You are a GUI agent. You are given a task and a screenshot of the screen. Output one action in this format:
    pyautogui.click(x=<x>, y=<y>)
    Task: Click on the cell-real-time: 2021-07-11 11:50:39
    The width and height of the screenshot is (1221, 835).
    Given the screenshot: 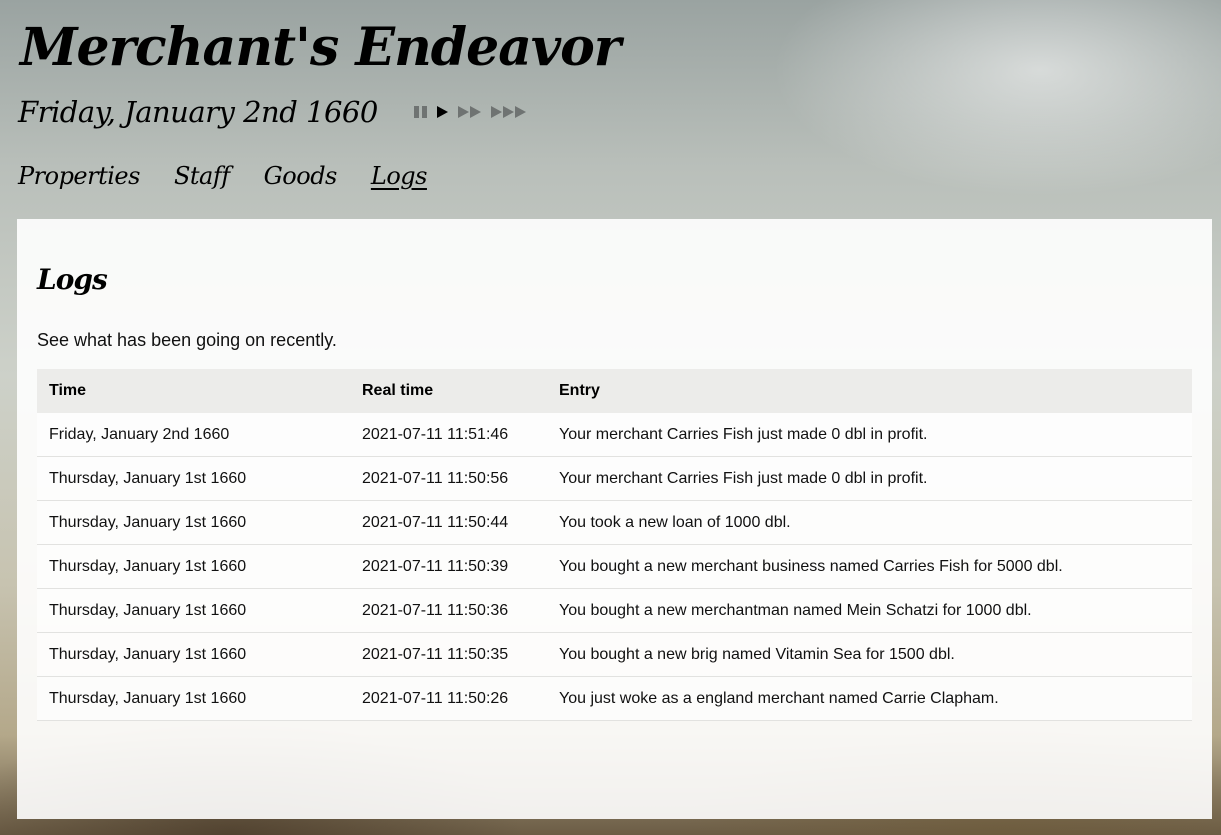 What is the action you would take?
    pyautogui.click(x=448, y=566)
    